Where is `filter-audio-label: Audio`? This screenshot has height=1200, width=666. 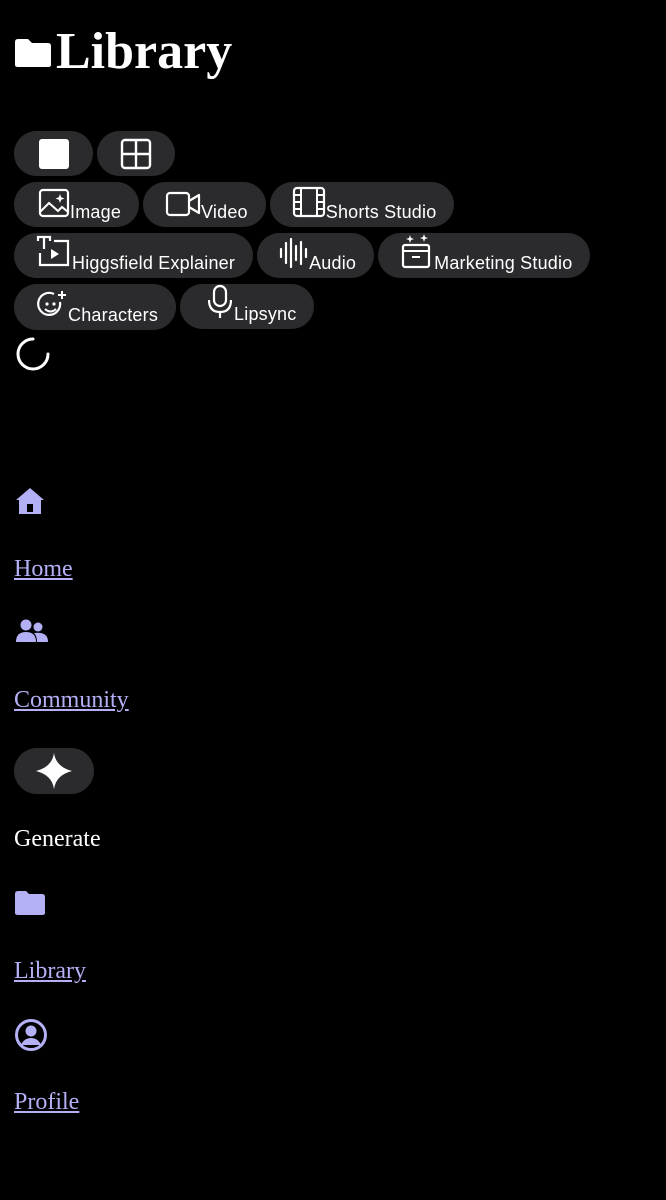
filter-audio-label: Audio is located at coordinates (333, 263).